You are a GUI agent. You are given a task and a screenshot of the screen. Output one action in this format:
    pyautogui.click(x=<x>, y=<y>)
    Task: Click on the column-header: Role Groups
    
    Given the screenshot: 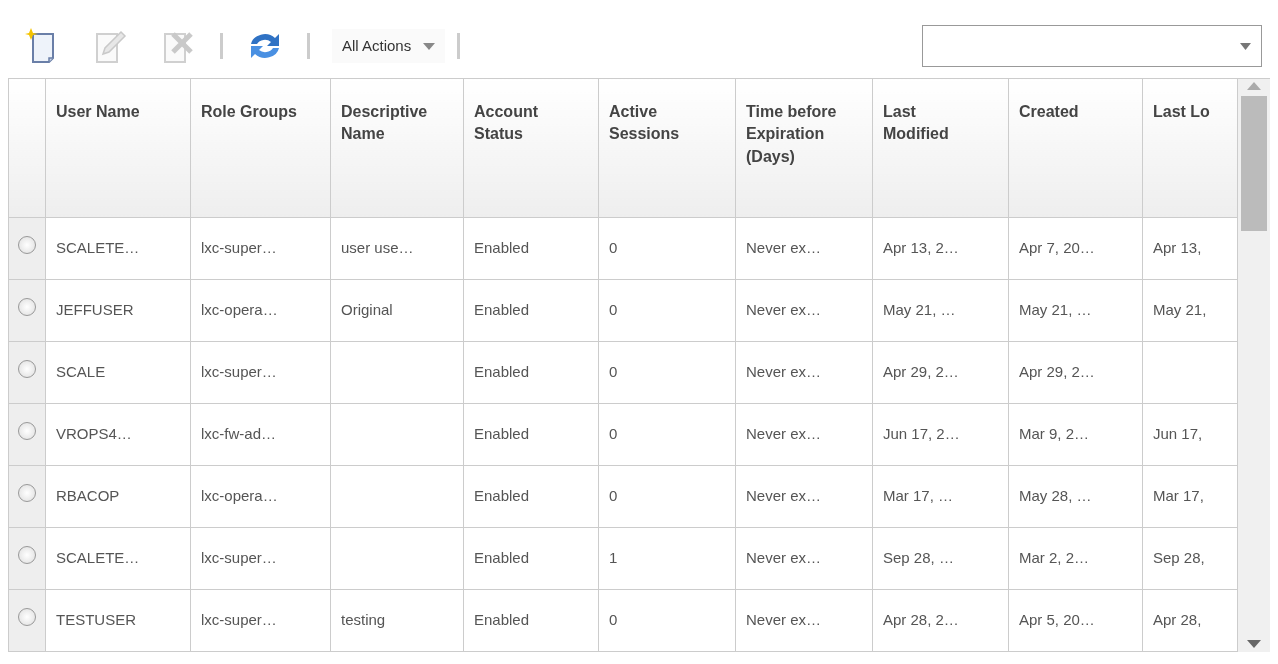 What is the action you would take?
    pyautogui.click(x=260, y=148)
    